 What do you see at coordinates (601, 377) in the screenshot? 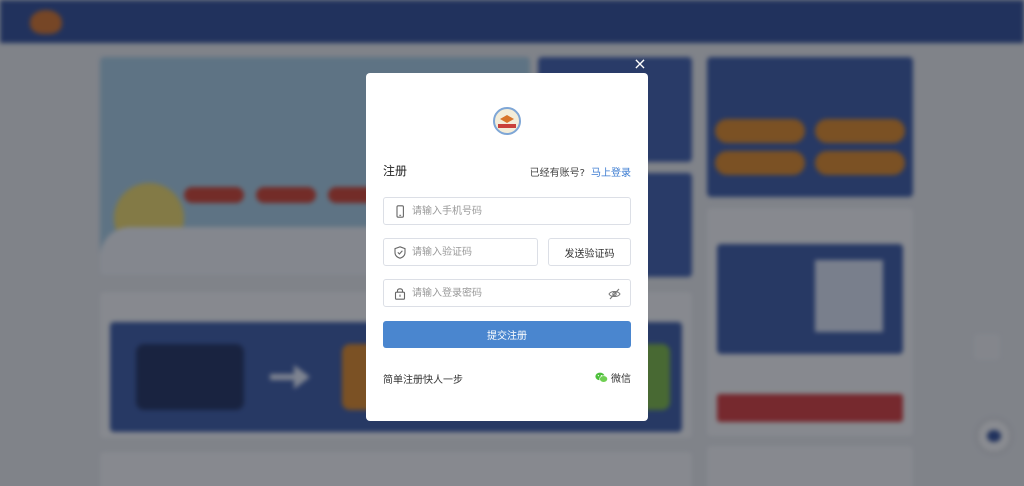
I see `wechat-icon` at bounding box center [601, 377].